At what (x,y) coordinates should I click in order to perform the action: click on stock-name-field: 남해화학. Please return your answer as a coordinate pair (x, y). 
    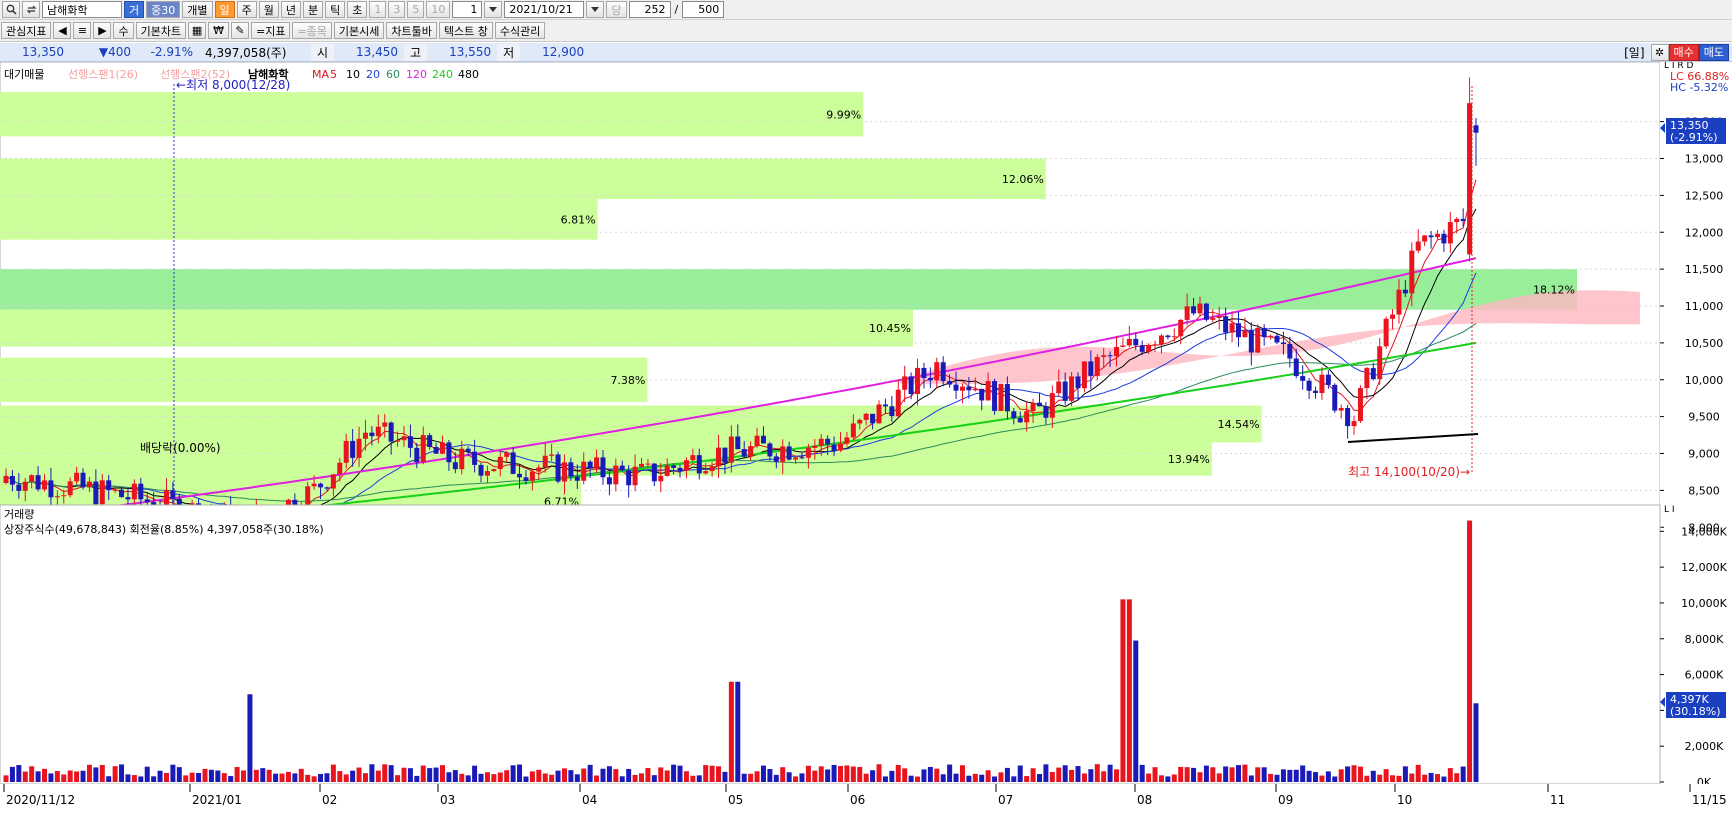
    Looking at the image, I should click on (82, 9).